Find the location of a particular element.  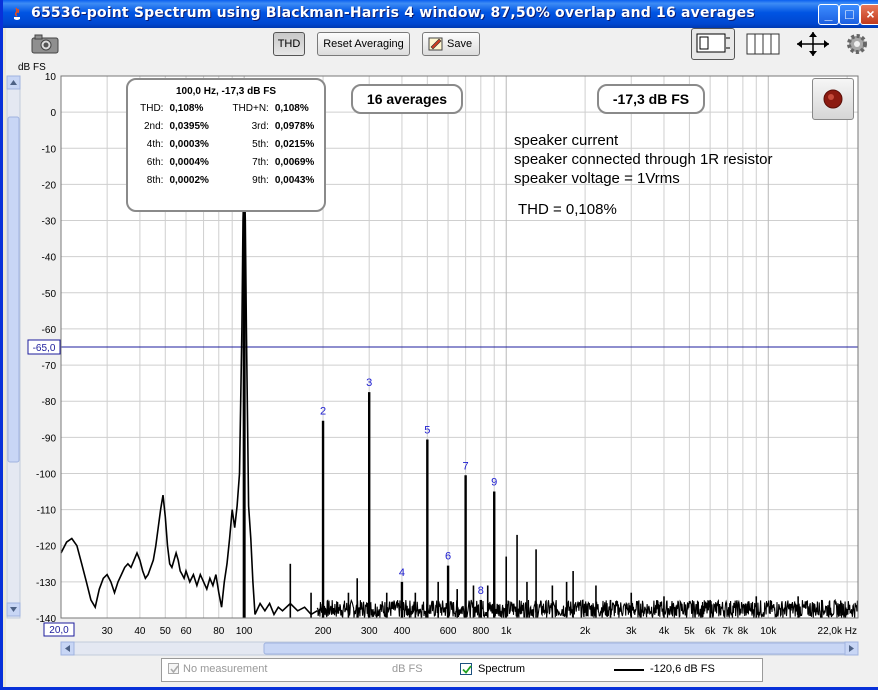

thd-toggle-button: THD is located at coordinates (289, 44).